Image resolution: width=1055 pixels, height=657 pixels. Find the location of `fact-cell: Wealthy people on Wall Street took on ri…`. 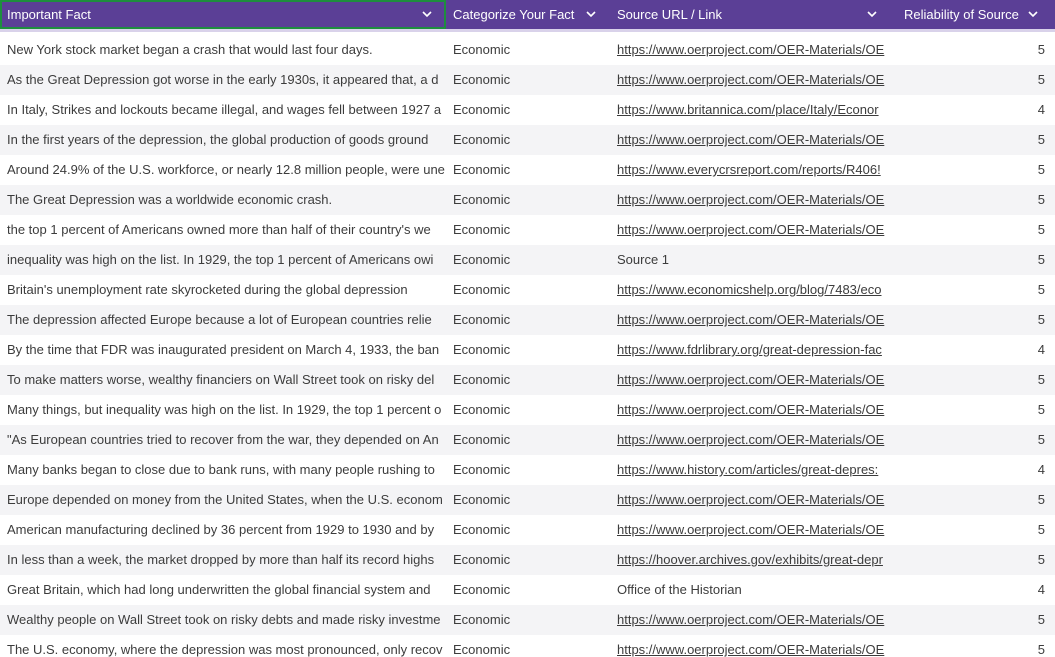

fact-cell: Wealthy people on Wall Street took on ri… is located at coordinates (223, 620).